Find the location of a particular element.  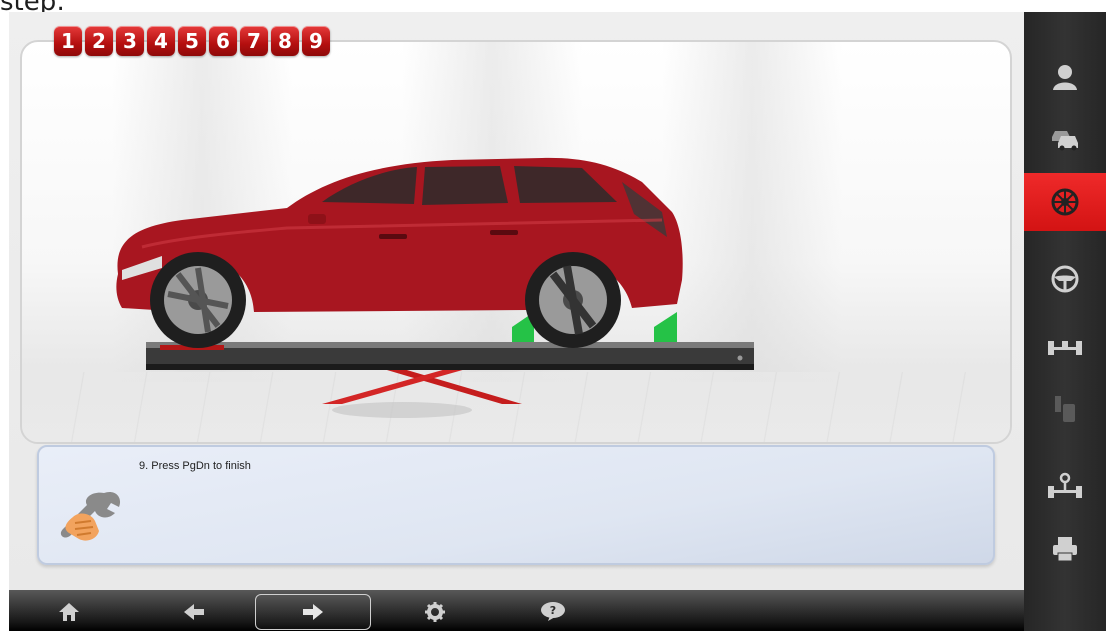

arrow-right-icon is located at coordinates (313, 612).